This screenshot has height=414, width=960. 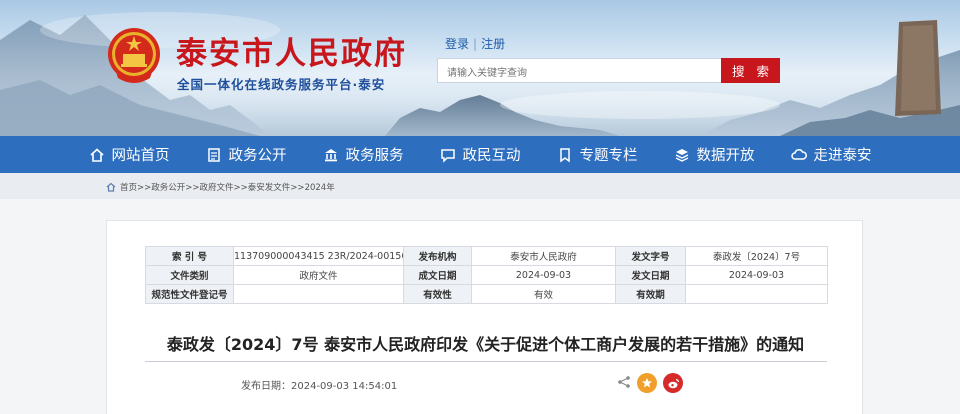 I want to click on meta-value: 政府文件, so click(x=318, y=275).